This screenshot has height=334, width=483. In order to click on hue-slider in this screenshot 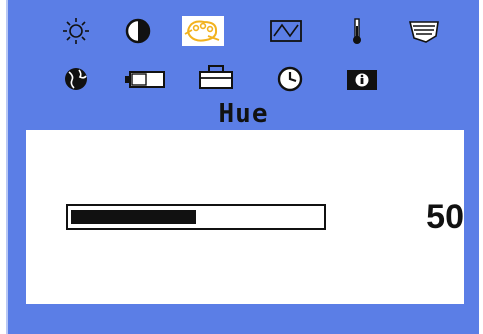, I will do `click(196, 217)`.